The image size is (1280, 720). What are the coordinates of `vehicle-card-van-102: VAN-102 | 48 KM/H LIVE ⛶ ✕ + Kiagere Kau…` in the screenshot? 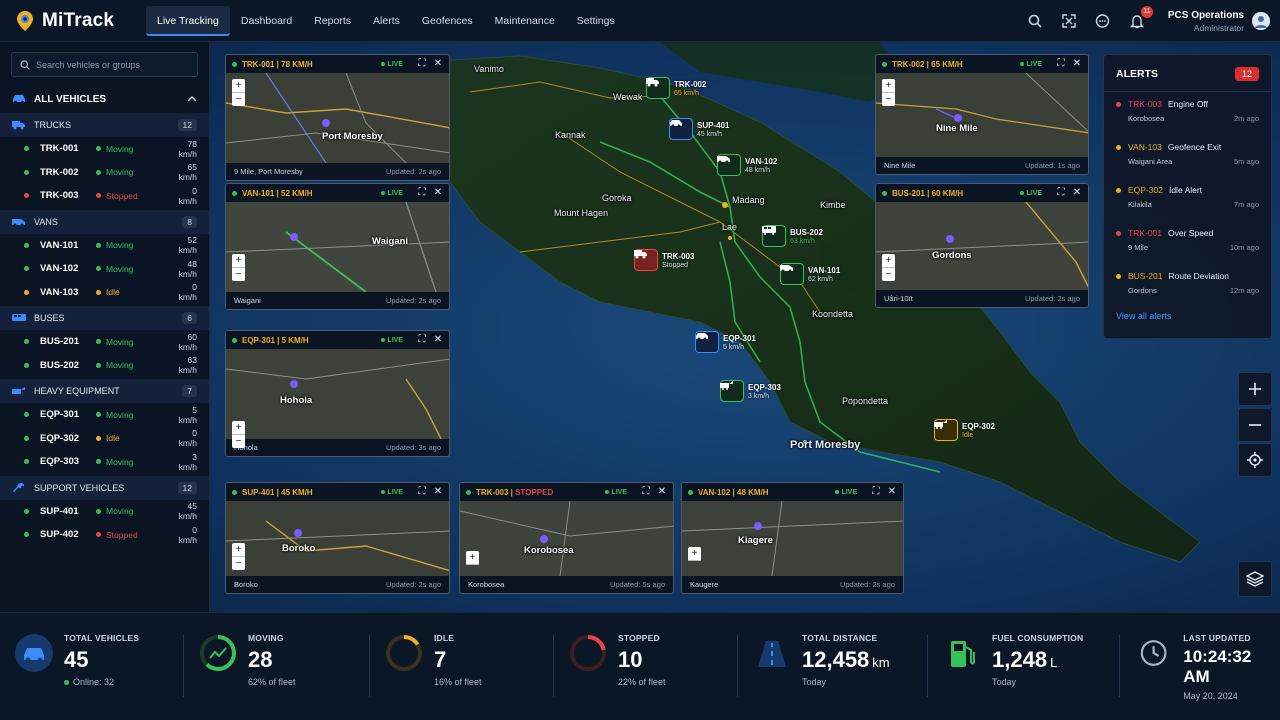 It's located at (792, 538).